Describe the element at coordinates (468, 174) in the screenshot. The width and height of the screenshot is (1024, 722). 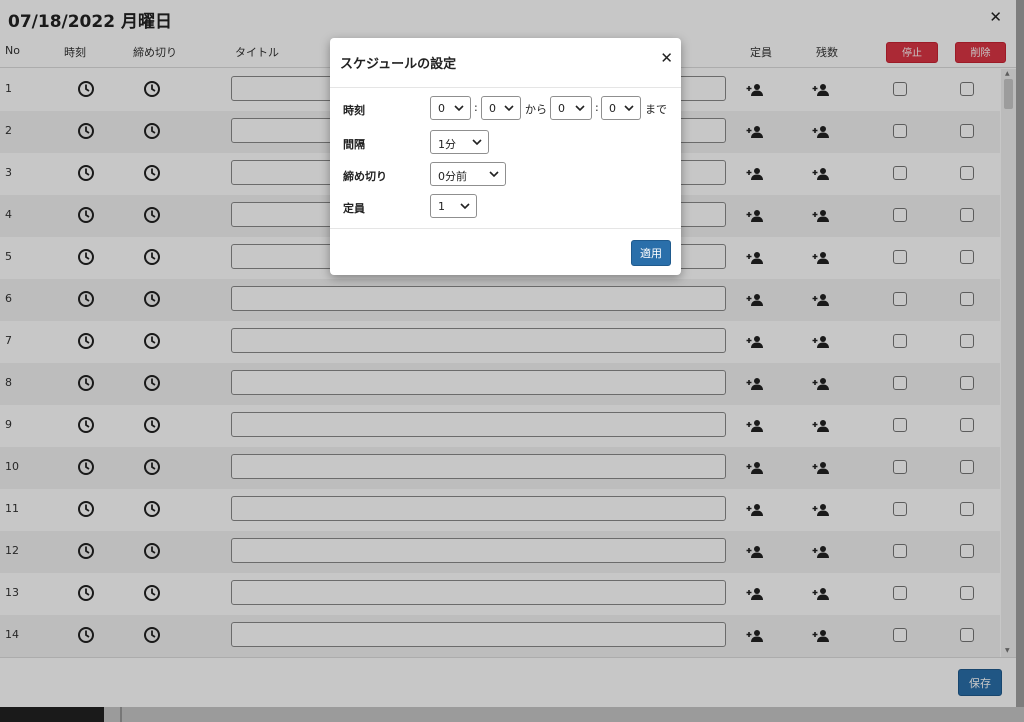
I see `deadline-select: 0分前` at that location.